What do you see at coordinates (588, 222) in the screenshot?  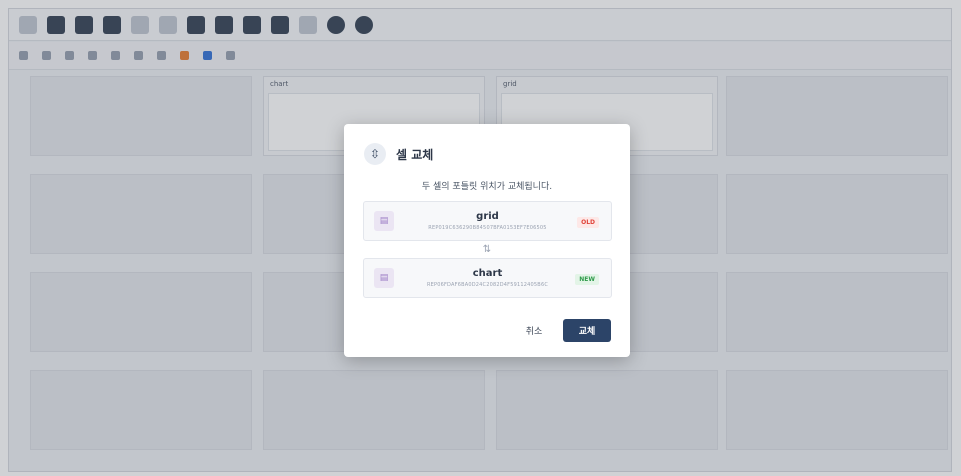 I see `status-badge: OLD` at bounding box center [588, 222].